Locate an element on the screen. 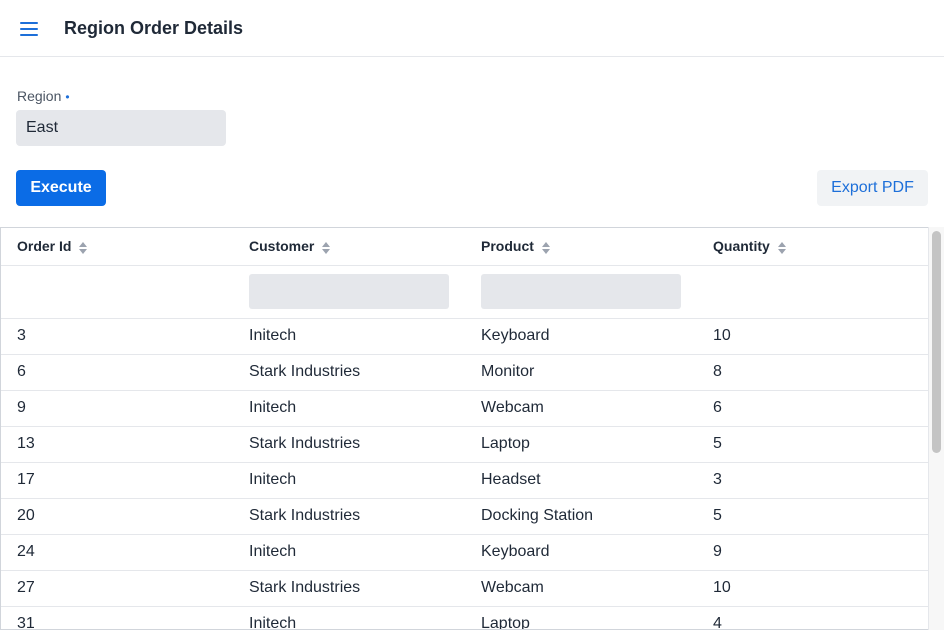  cell-order-id: 31 is located at coordinates (117, 617).